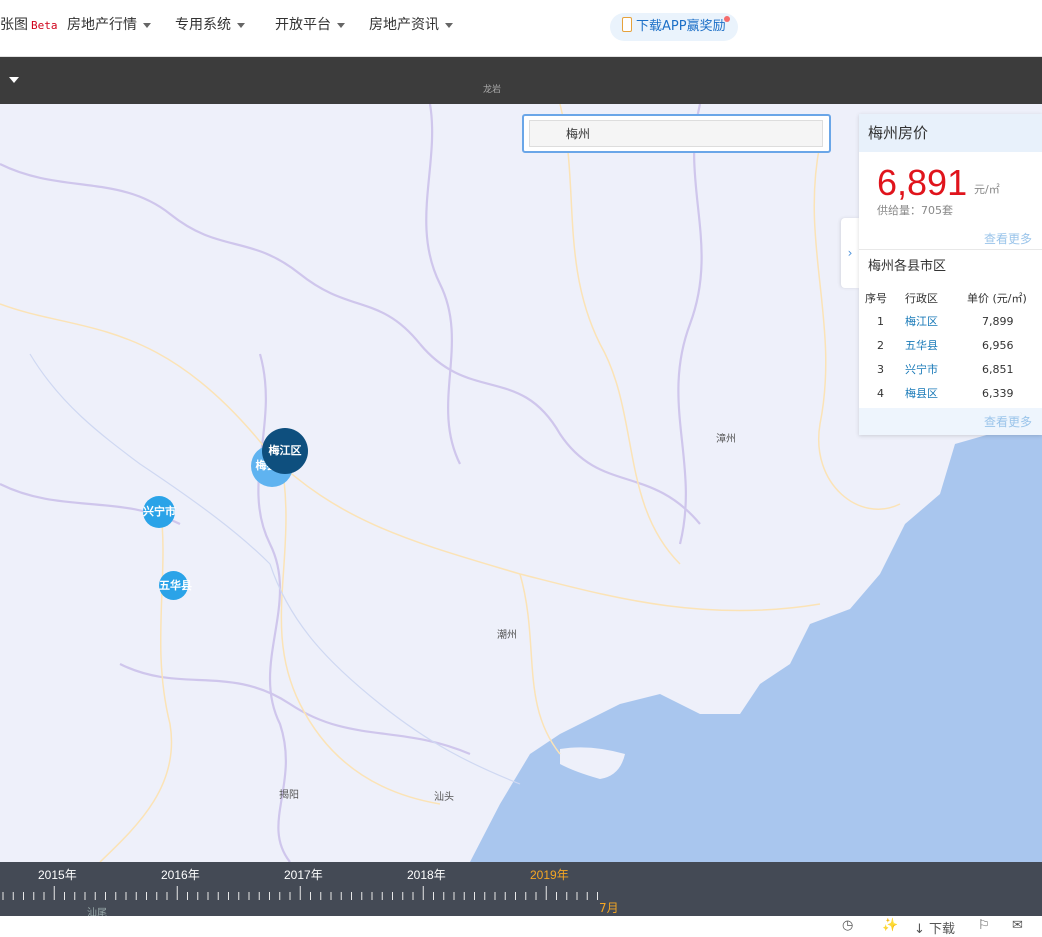  I want to click on row-no: 4, so click(880, 393).